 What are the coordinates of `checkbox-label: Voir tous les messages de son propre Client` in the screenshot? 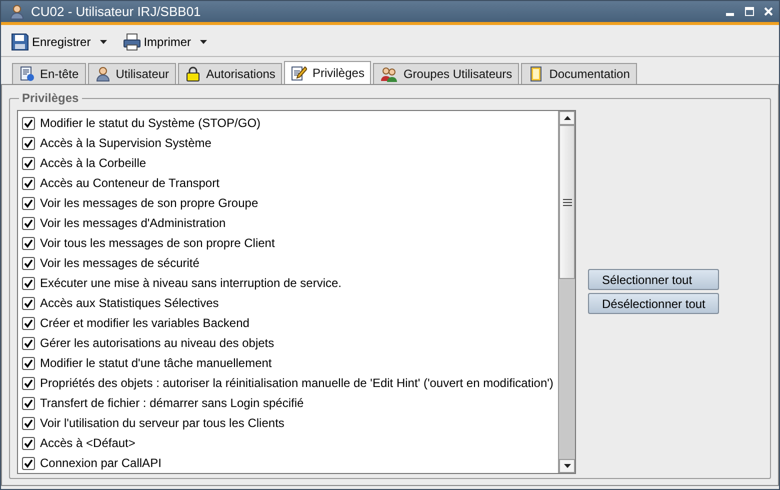 It's located at (157, 243).